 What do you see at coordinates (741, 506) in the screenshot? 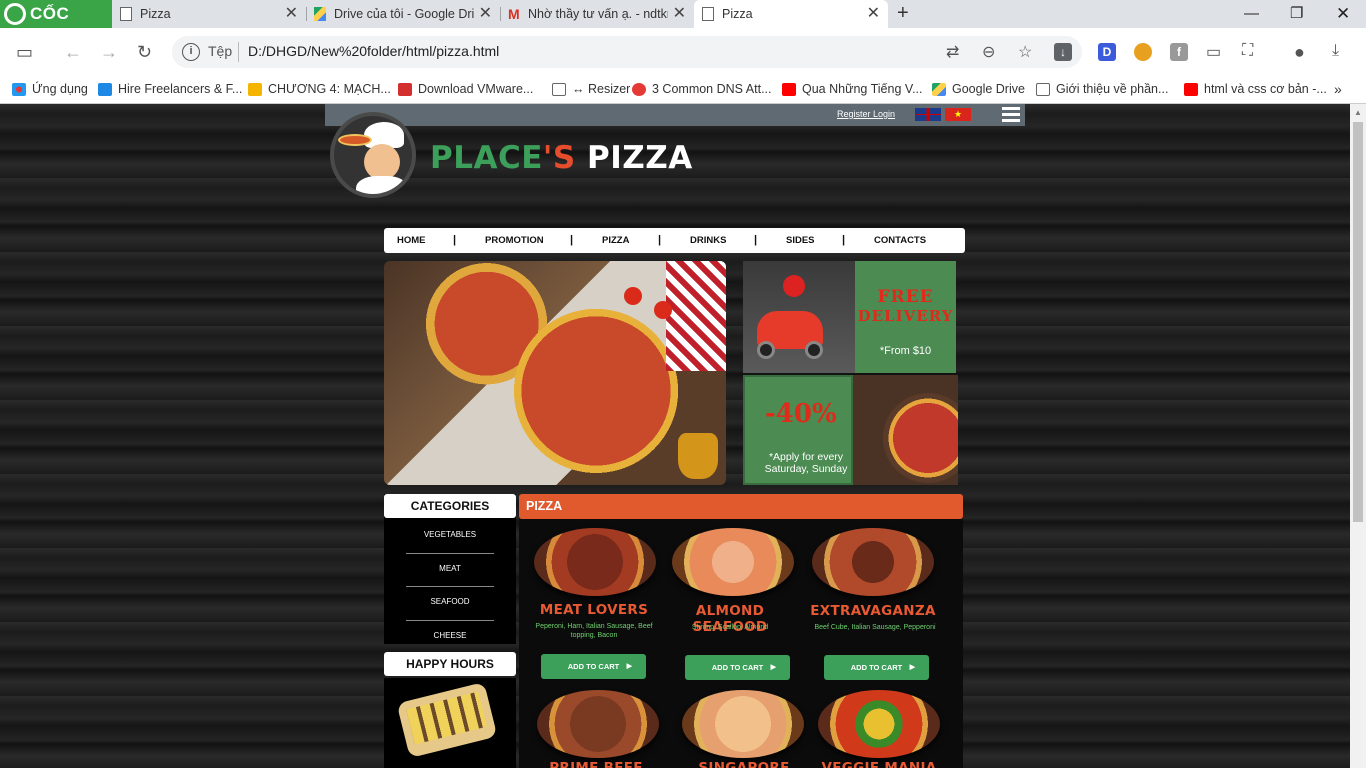
I see `pizza-section-heading: PIZZA` at bounding box center [741, 506].